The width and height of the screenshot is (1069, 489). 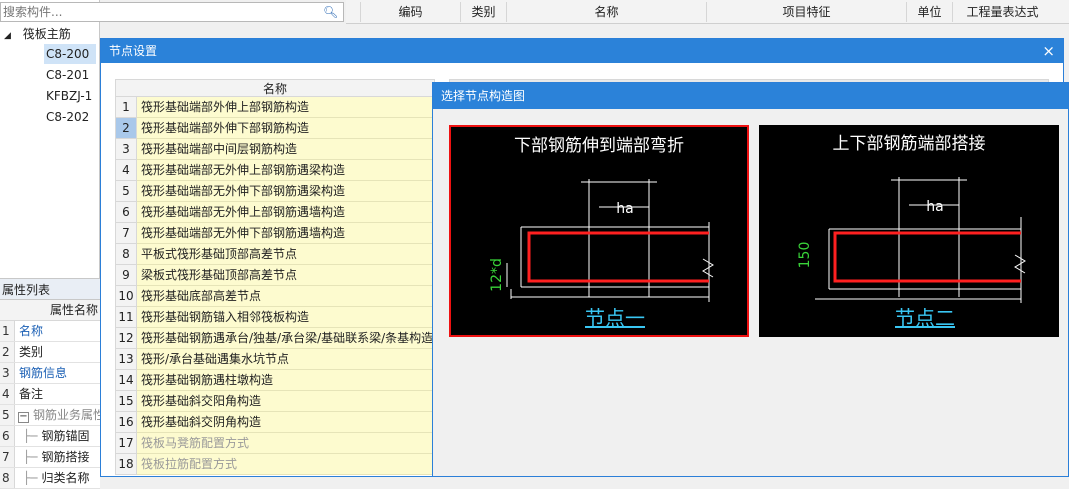 What do you see at coordinates (275, 88) in the screenshot?
I see `name-column-header: 名称` at bounding box center [275, 88].